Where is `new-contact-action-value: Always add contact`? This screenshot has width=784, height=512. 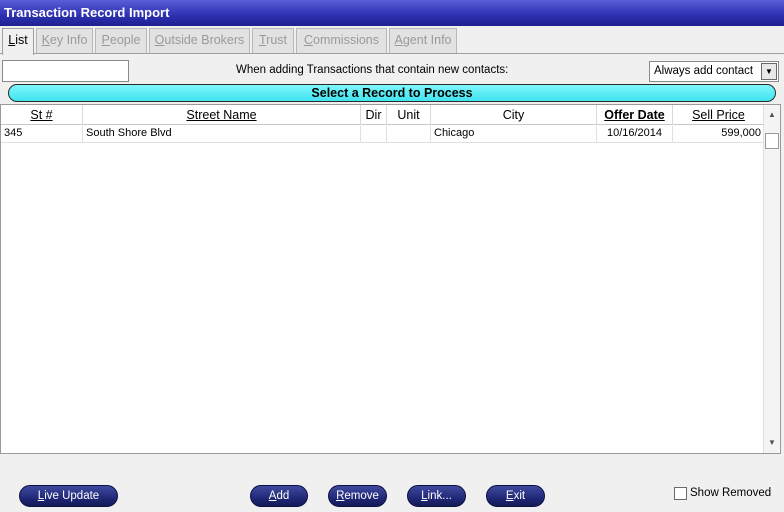
new-contact-action-value: Always add contact is located at coordinates (704, 71).